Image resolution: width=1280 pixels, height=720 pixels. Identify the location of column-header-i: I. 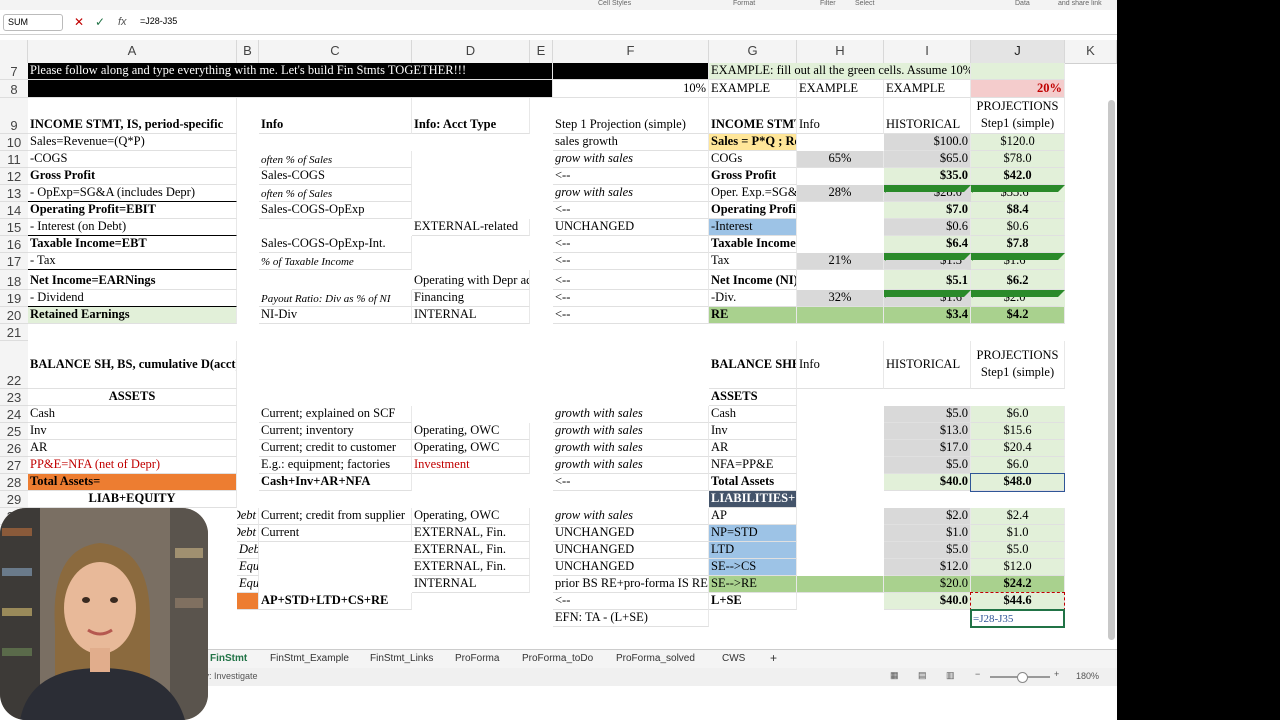
(927, 51).